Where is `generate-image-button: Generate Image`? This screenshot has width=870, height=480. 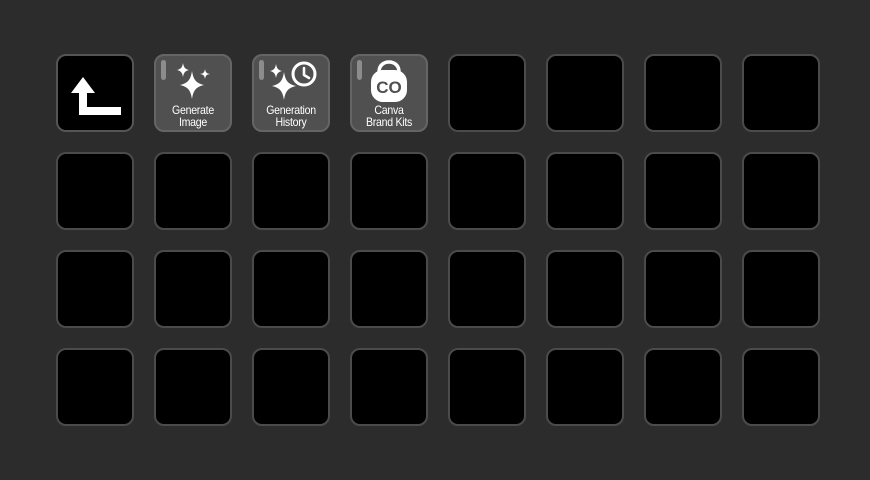 generate-image-button: Generate Image is located at coordinates (193, 93).